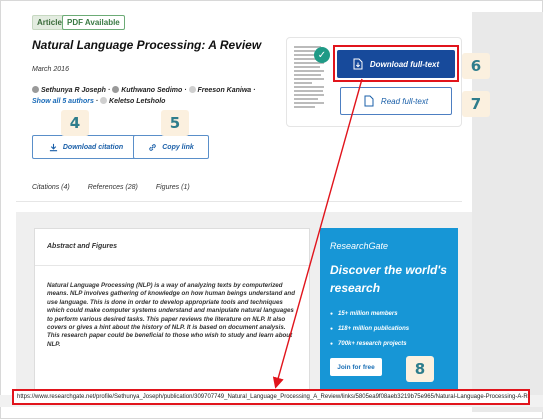 This screenshot has height=419, width=543. Describe the element at coordinates (50, 69) in the screenshot. I see `publication-date: March 2016` at that location.